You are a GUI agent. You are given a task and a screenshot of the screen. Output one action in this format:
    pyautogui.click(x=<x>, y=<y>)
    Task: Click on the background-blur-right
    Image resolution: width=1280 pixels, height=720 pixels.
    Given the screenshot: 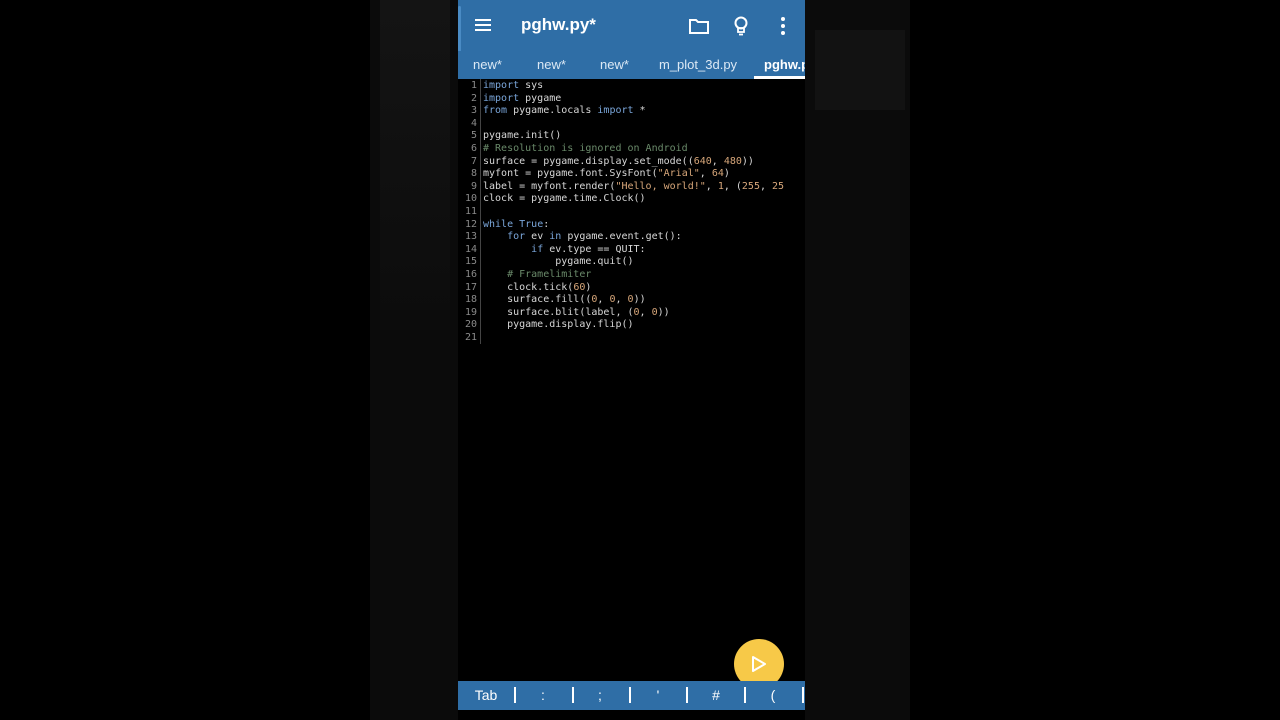 What is the action you would take?
    pyautogui.click(x=857, y=360)
    